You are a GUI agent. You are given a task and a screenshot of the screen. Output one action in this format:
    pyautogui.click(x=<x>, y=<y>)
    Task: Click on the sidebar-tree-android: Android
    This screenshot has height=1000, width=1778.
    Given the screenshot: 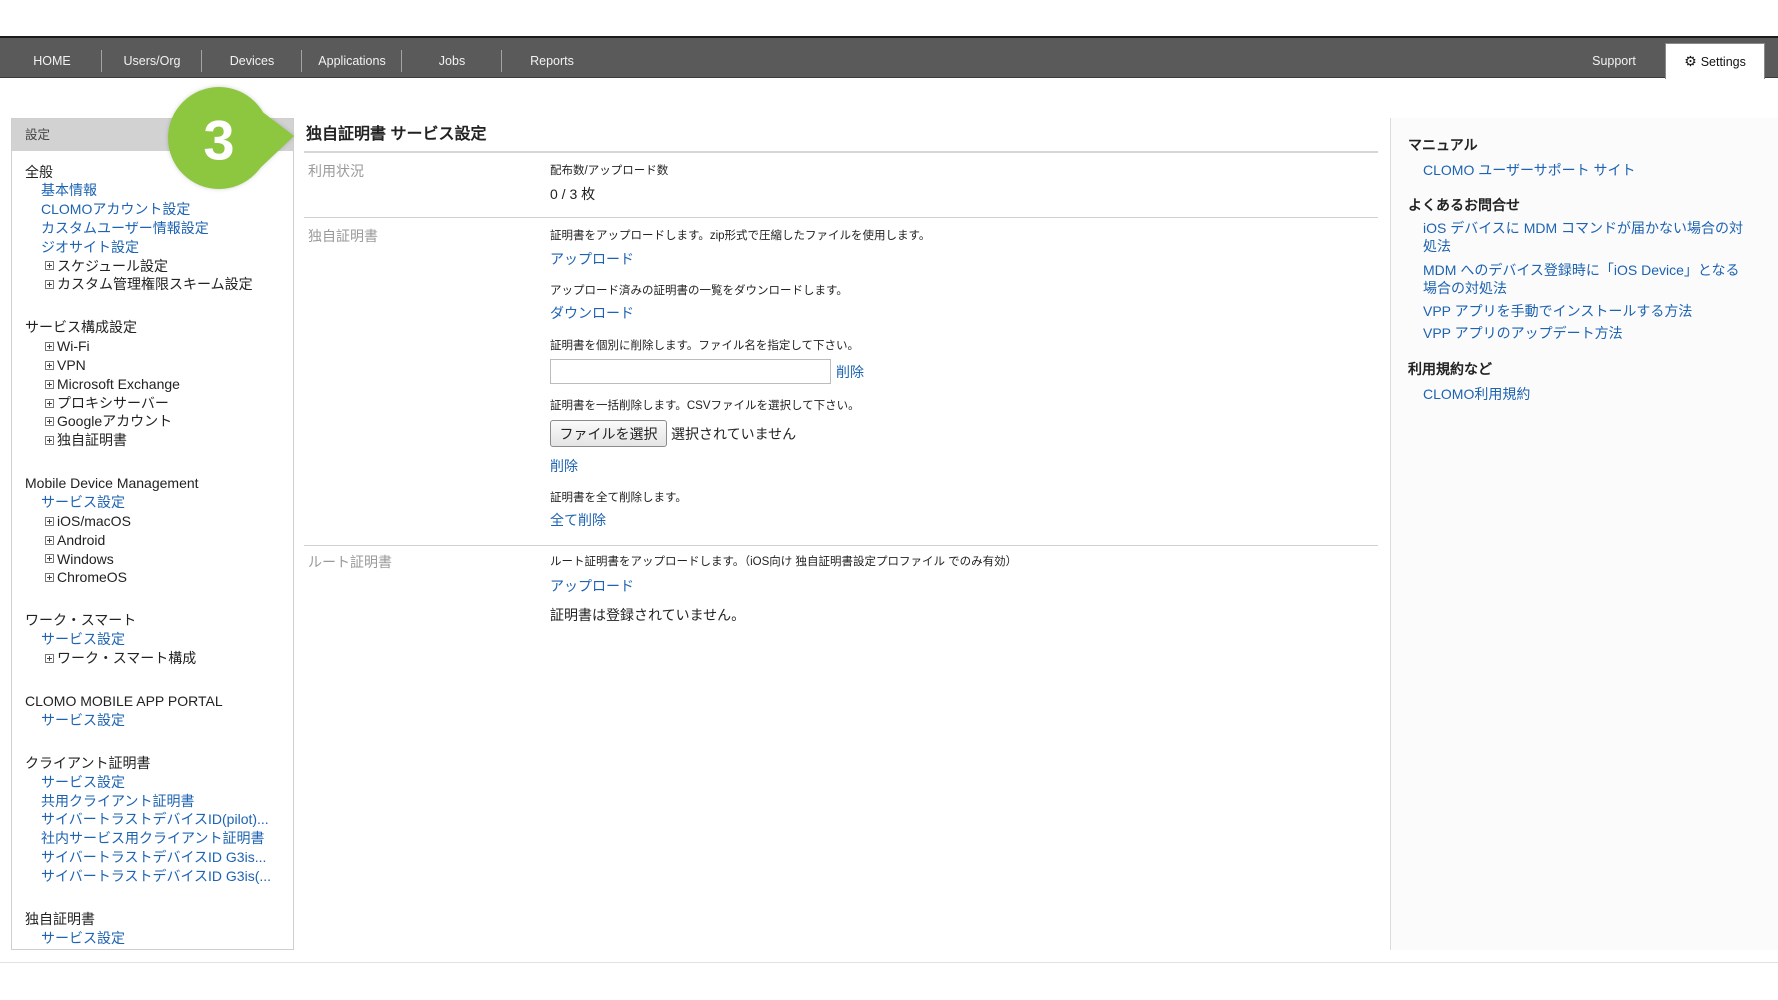 What is the action you would take?
    pyautogui.click(x=169, y=540)
    